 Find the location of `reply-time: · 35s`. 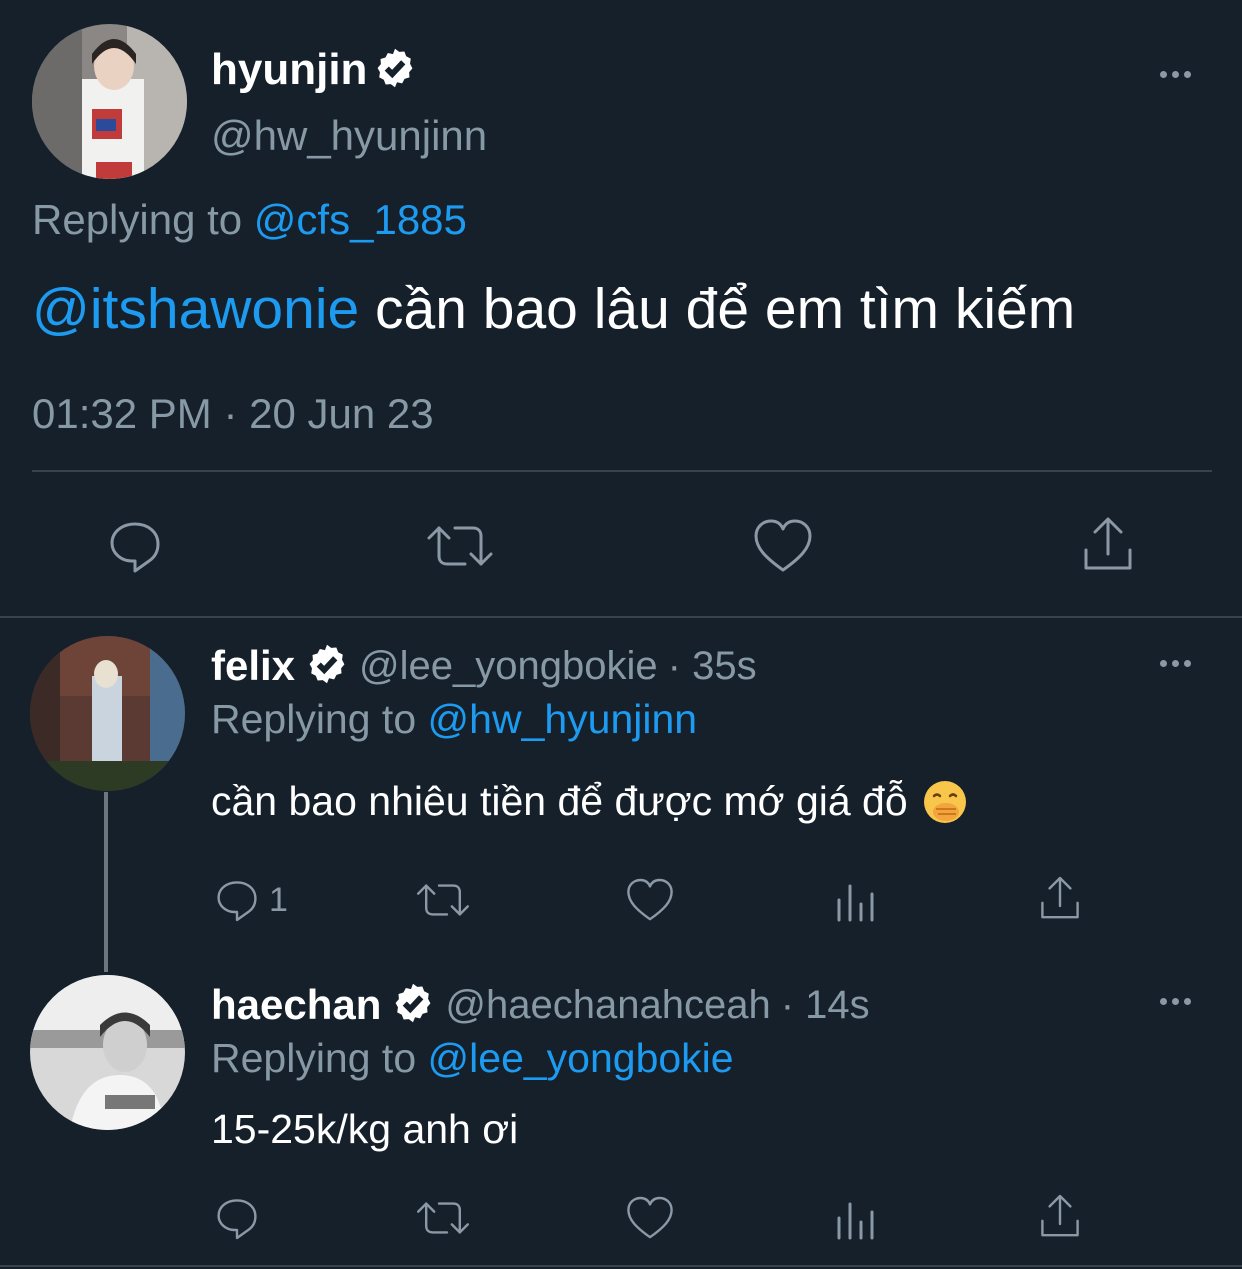

reply-time: · 35s is located at coordinates (712, 666).